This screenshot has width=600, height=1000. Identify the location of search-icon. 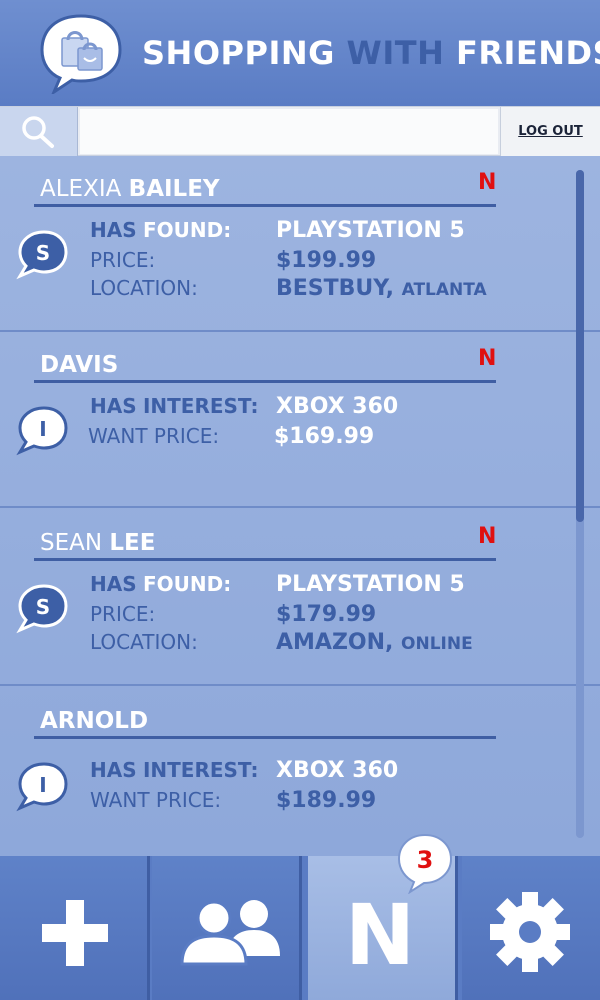
(38, 132).